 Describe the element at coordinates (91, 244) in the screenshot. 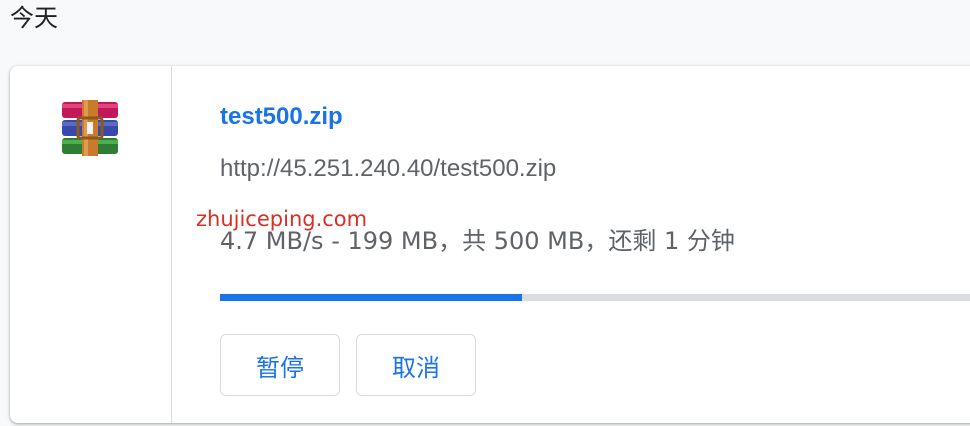

I see `file-icon-column` at that location.